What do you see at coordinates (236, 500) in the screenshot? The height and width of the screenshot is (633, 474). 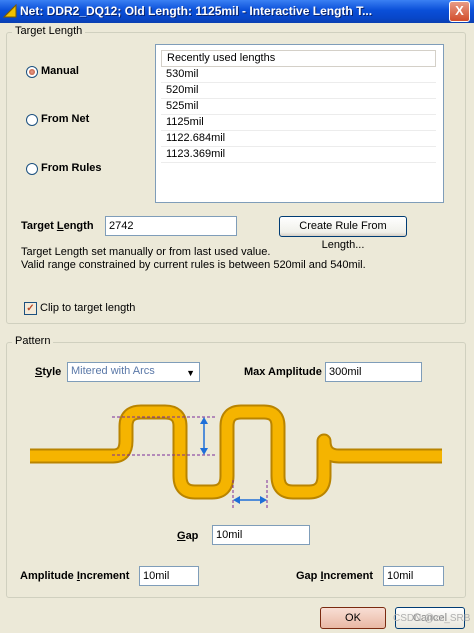 I see `gap-arrowhead-left` at bounding box center [236, 500].